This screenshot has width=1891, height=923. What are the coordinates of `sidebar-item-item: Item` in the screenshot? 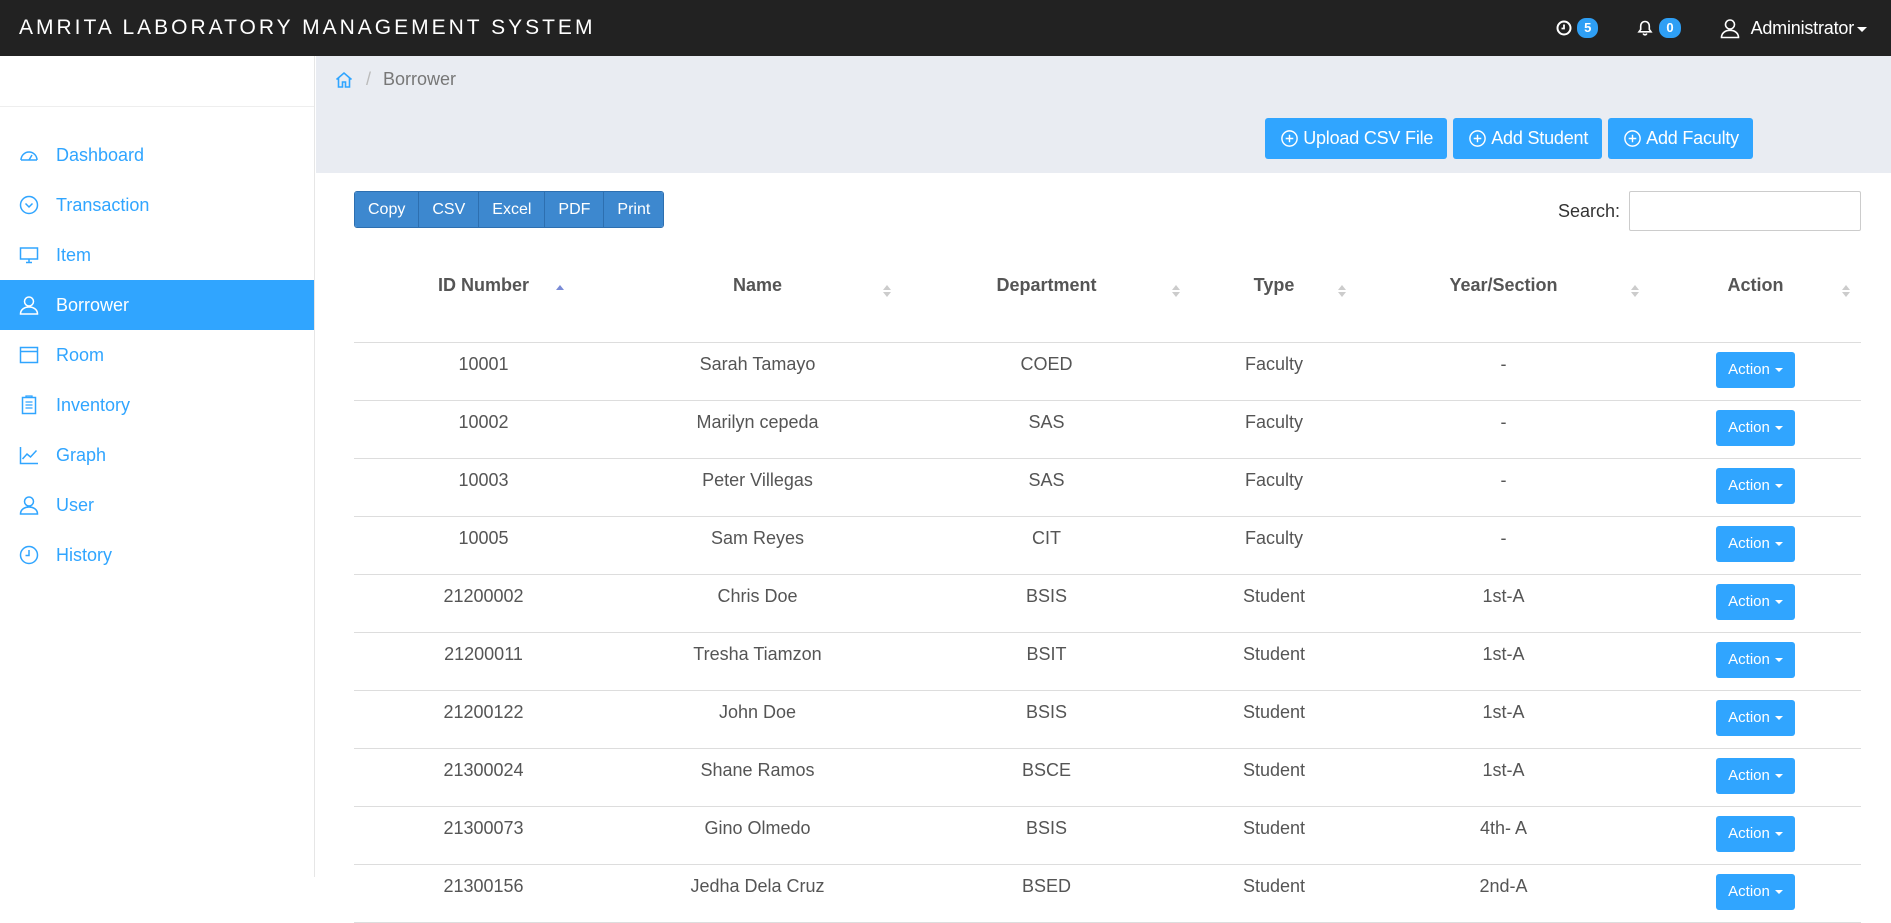 It's located at (157, 255).